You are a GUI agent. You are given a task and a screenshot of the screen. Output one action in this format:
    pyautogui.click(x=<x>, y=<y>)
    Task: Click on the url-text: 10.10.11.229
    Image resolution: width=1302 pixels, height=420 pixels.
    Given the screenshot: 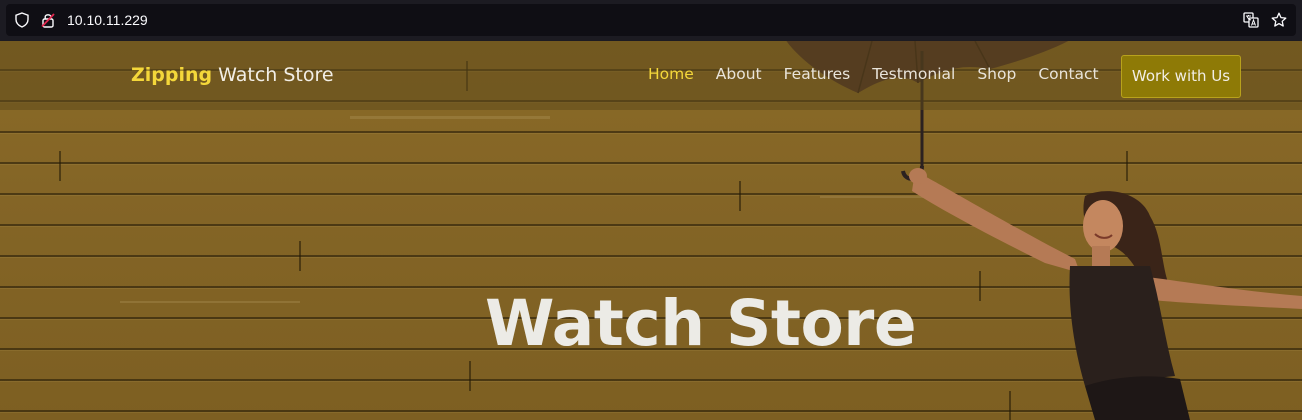 What is the action you would take?
    pyautogui.click(x=107, y=20)
    